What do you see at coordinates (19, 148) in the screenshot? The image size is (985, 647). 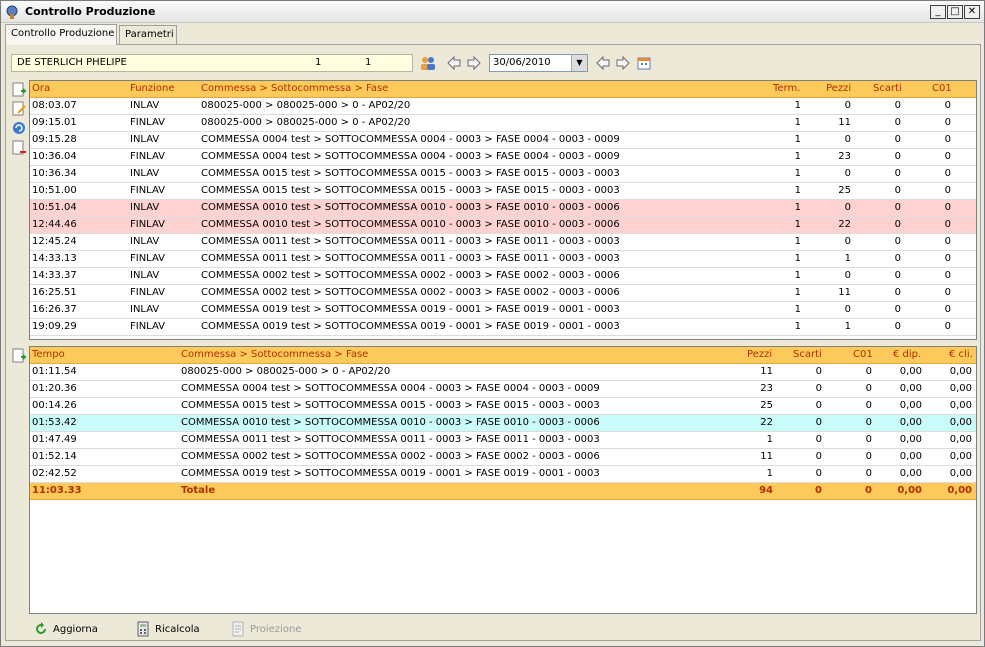 I see `delete-record-icon` at bounding box center [19, 148].